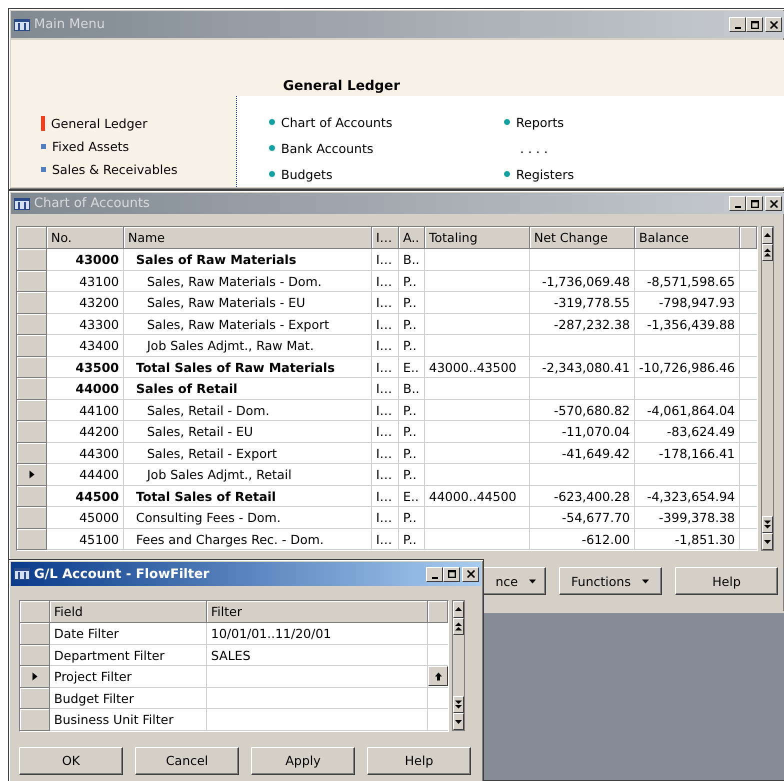 The height and width of the screenshot is (781, 784). Describe the element at coordinates (582, 496) in the screenshot. I see `table-cell: -623,400.28` at that location.